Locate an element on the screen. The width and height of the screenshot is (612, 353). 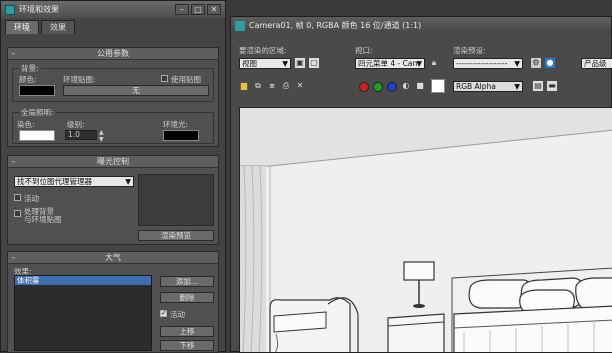
edit-region-icon: ▣ is located at coordinates (300, 63).